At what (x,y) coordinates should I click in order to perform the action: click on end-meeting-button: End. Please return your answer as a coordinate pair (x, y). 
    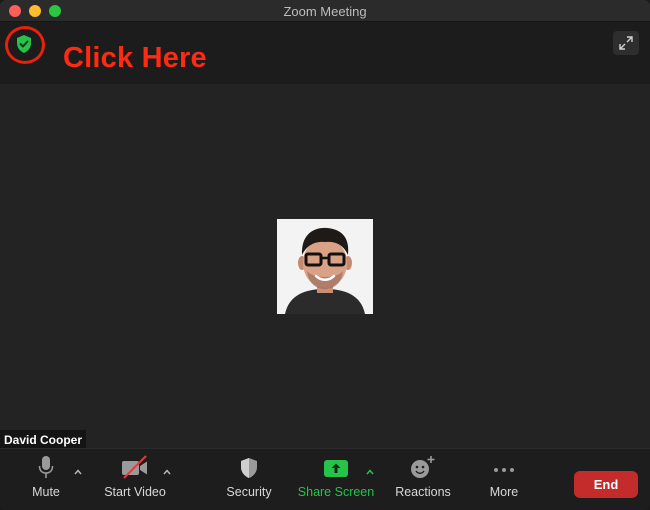
    Looking at the image, I should click on (606, 484).